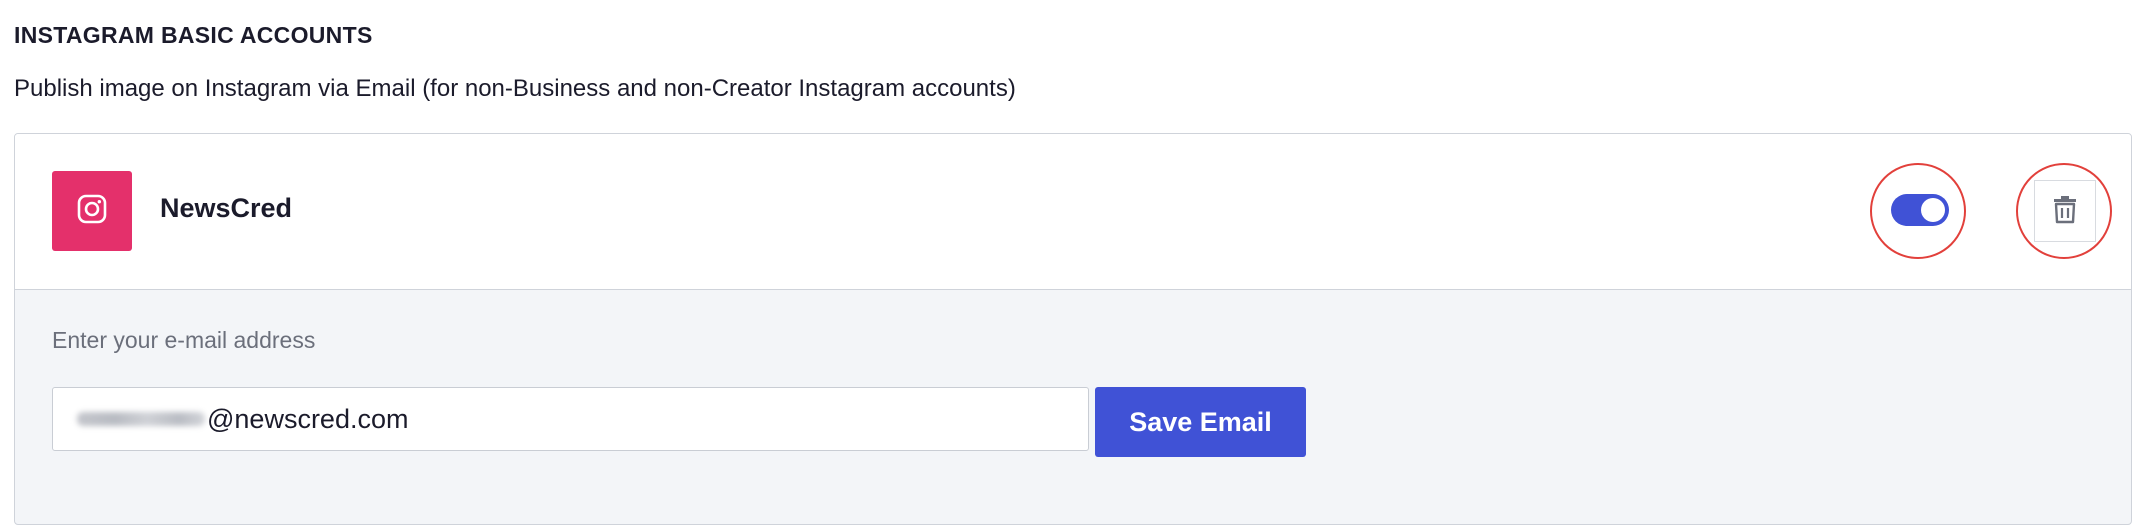 The image size is (2140, 530). I want to click on instagram-icon, so click(92, 211).